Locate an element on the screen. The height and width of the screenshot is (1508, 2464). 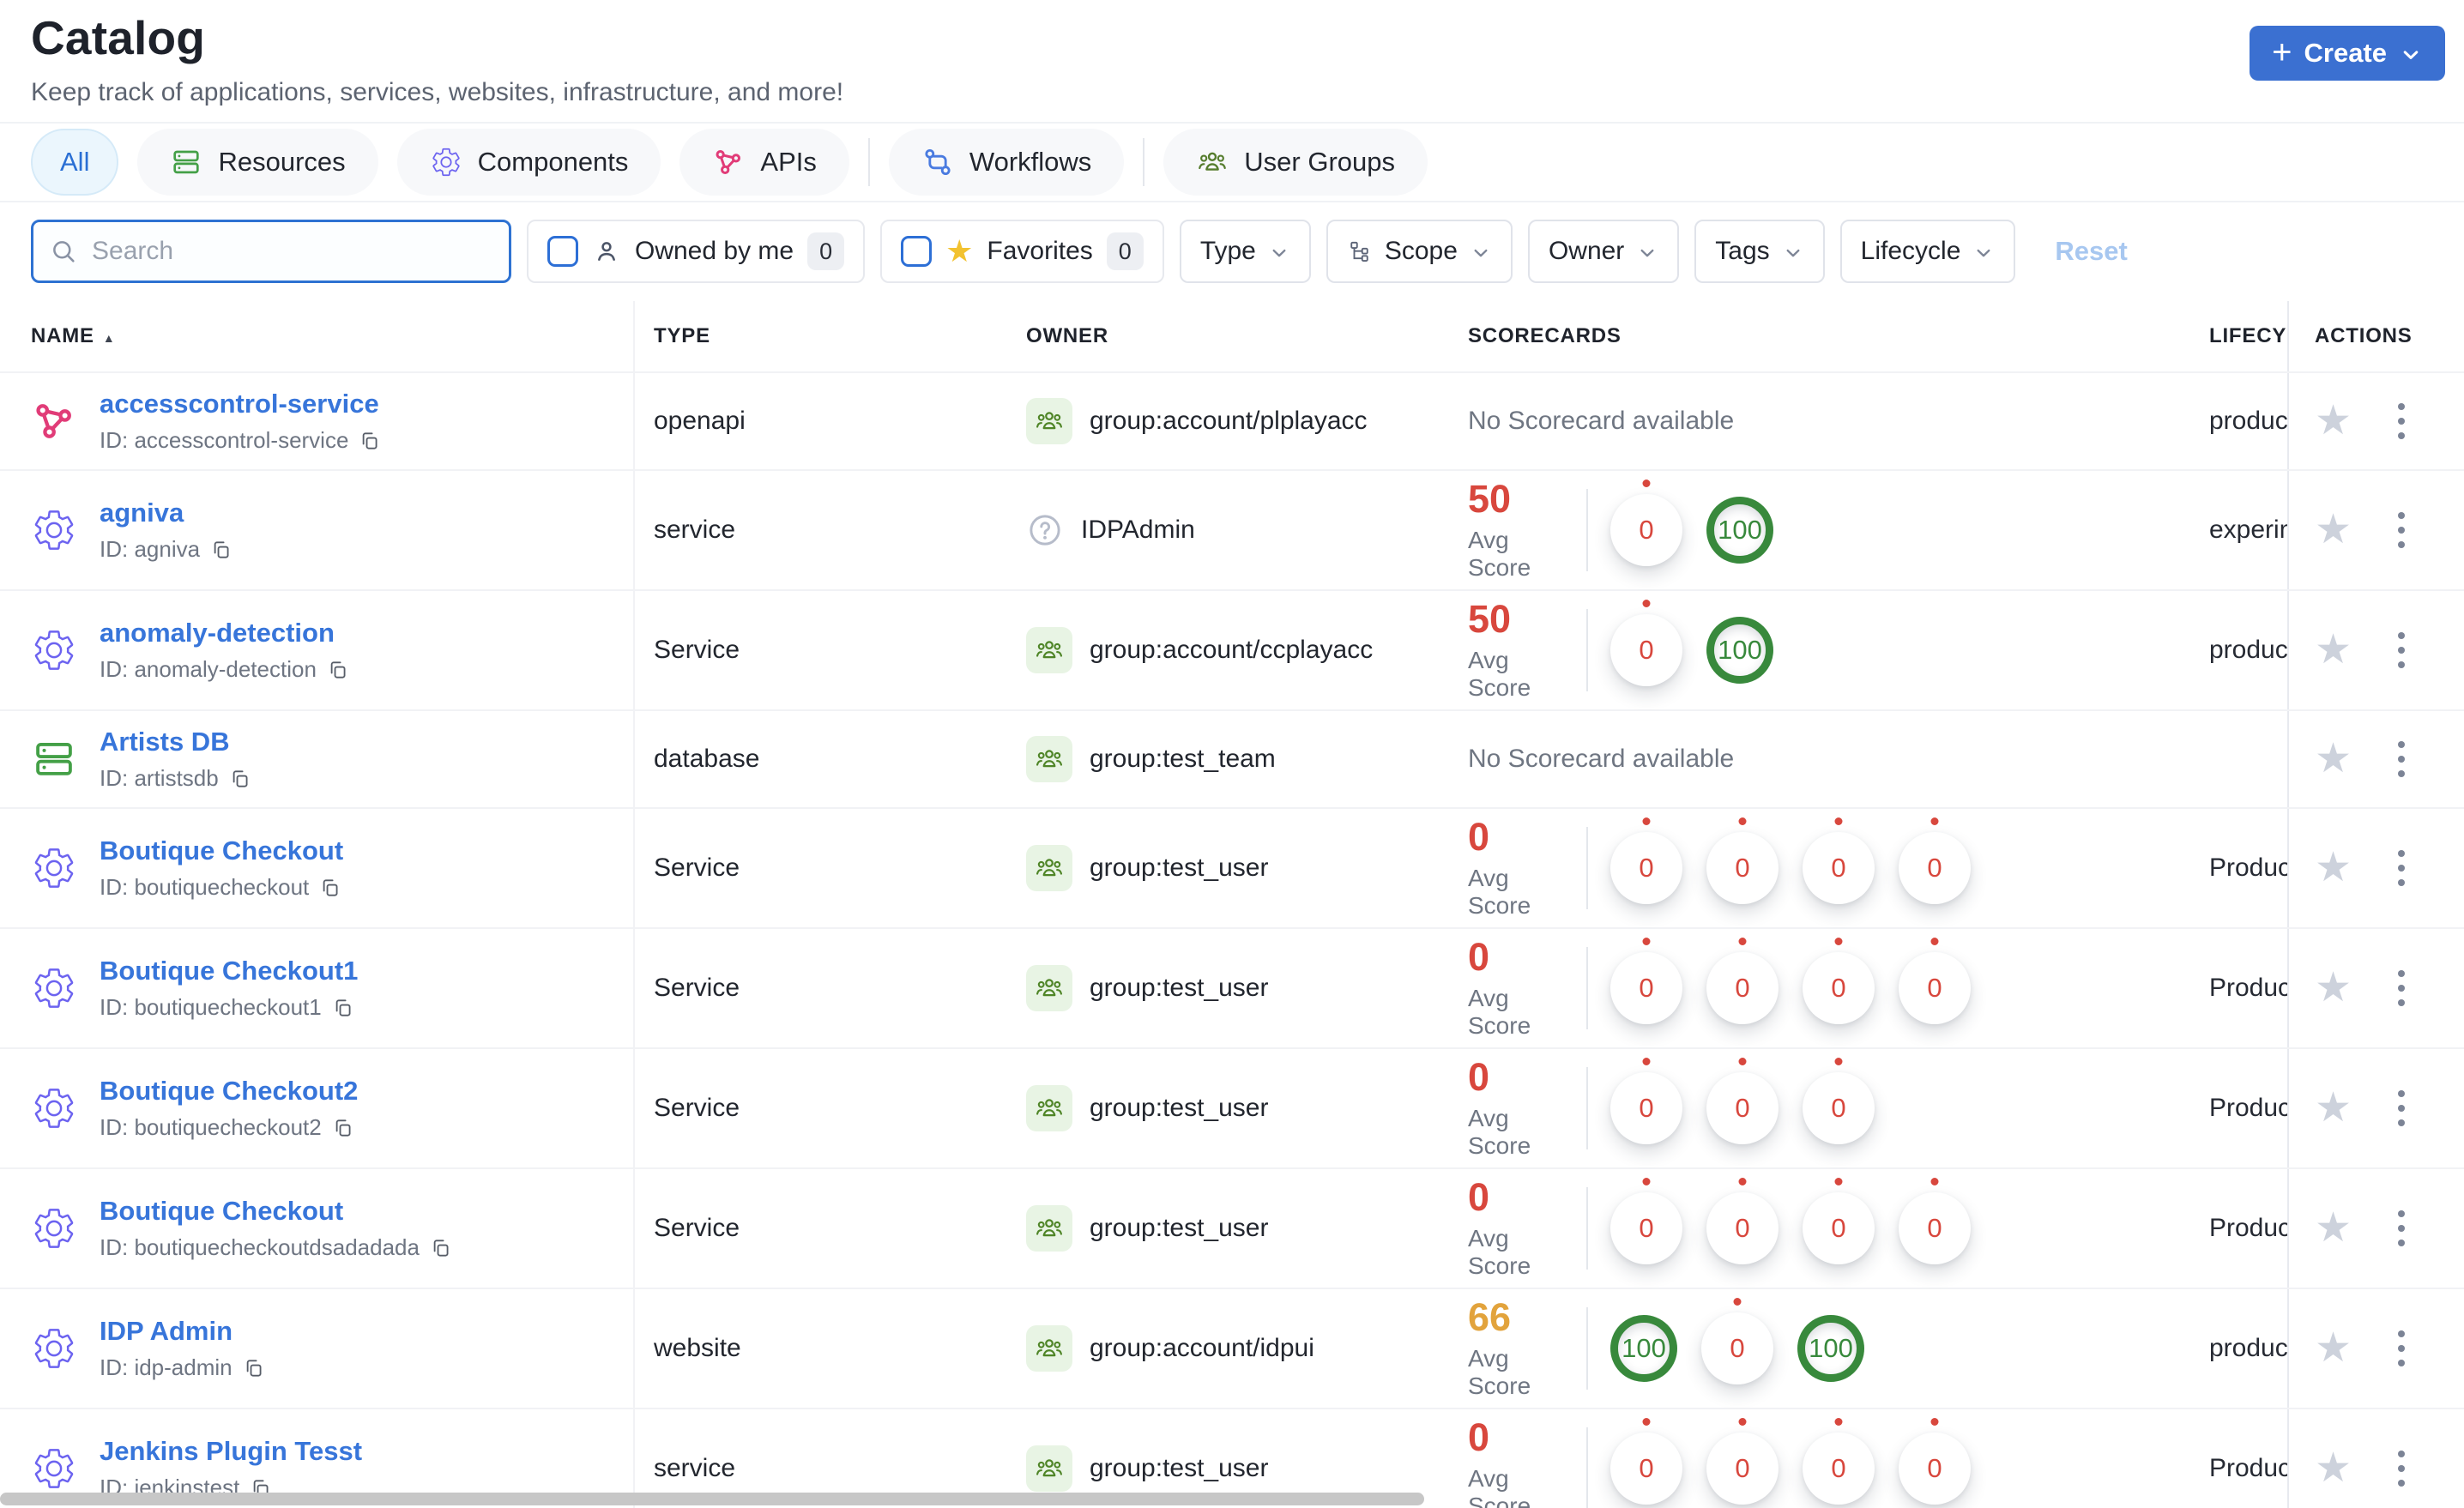
reset-button: Reset is located at coordinates (2091, 251).